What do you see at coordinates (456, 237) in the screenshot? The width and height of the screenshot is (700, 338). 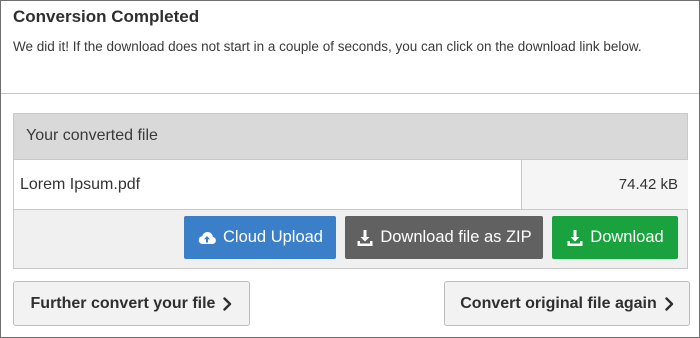 I see `download-zip-label: Download file as ZIP` at bounding box center [456, 237].